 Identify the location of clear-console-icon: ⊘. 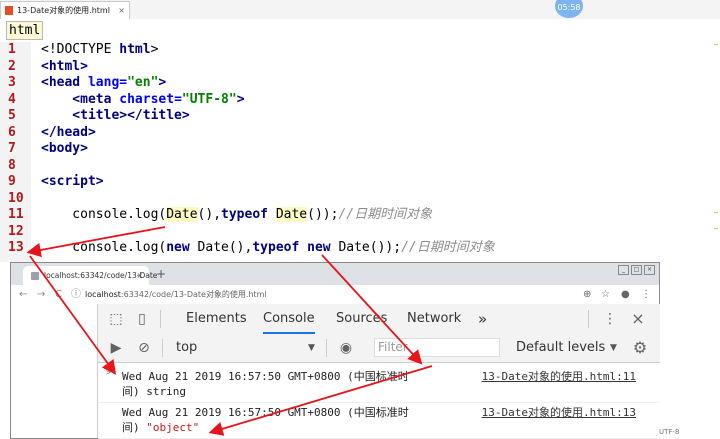
(144, 348).